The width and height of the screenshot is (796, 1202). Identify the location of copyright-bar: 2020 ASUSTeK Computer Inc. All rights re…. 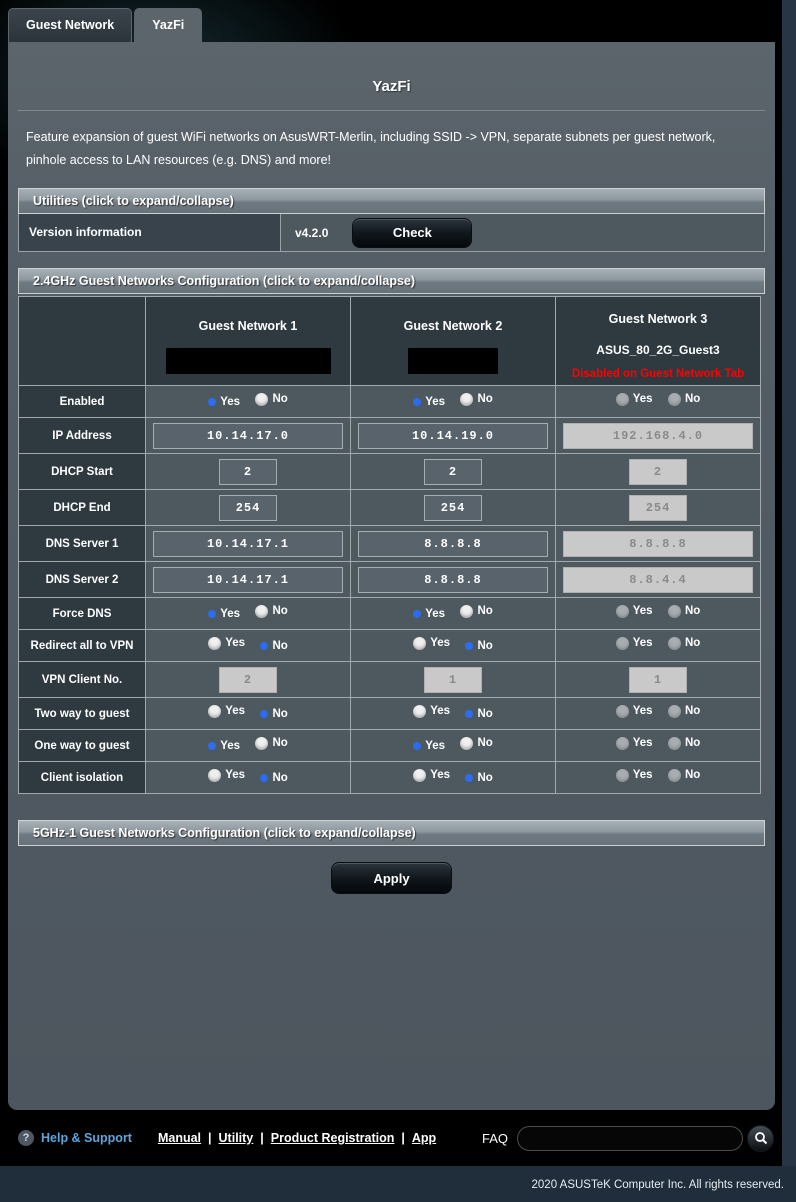
(398, 1184).